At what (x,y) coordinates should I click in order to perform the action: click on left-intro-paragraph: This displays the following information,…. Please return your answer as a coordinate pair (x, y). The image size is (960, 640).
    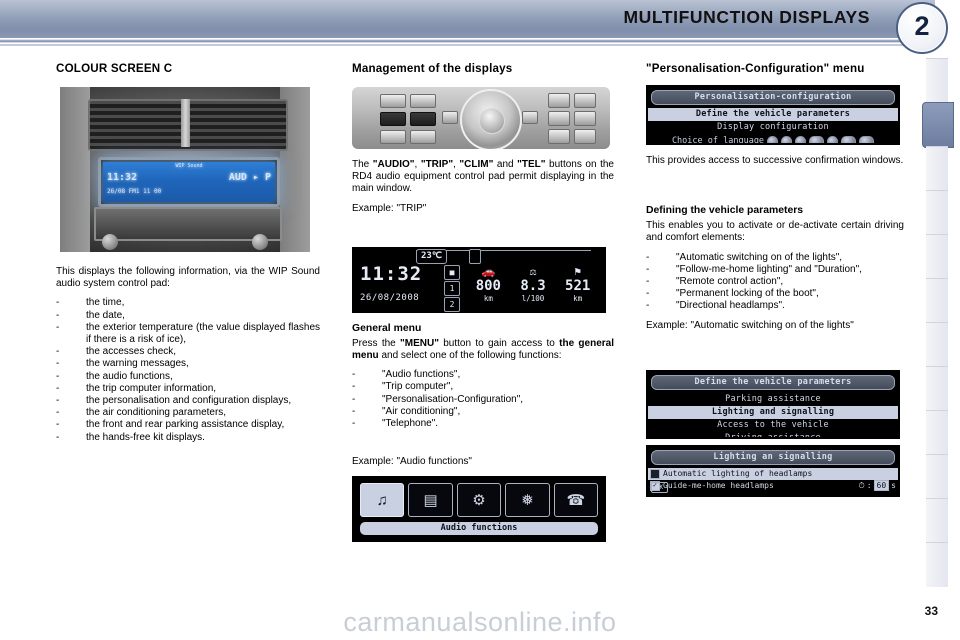
    Looking at the image, I should click on (188, 278).